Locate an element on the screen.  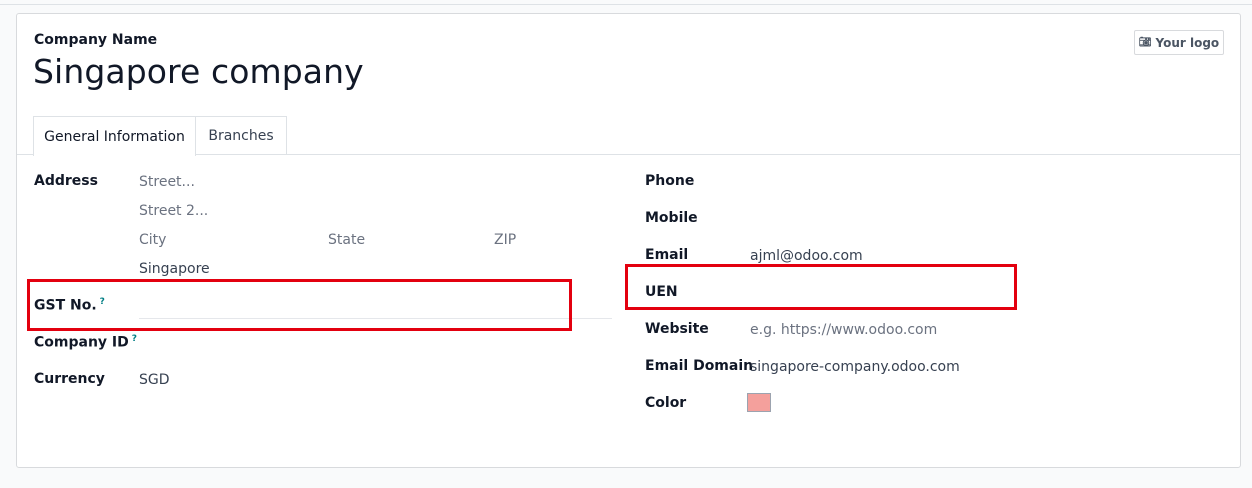
website-label: Website is located at coordinates (677, 329).